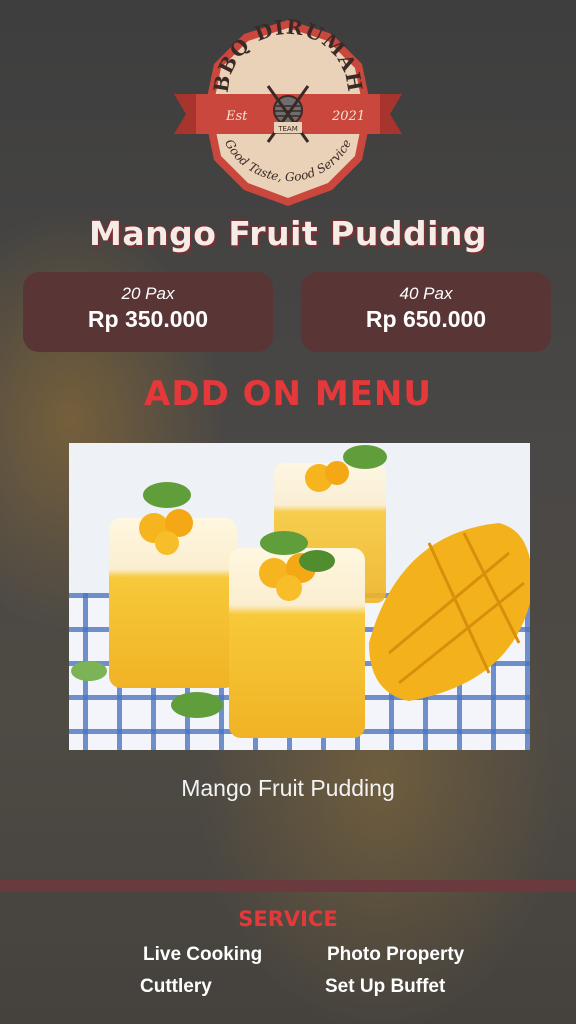 The height and width of the screenshot is (1024, 576). What do you see at coordinates (236, 116) in the screenshot?
I see `logo-est-label: Est` at bounding box center [236, 116].